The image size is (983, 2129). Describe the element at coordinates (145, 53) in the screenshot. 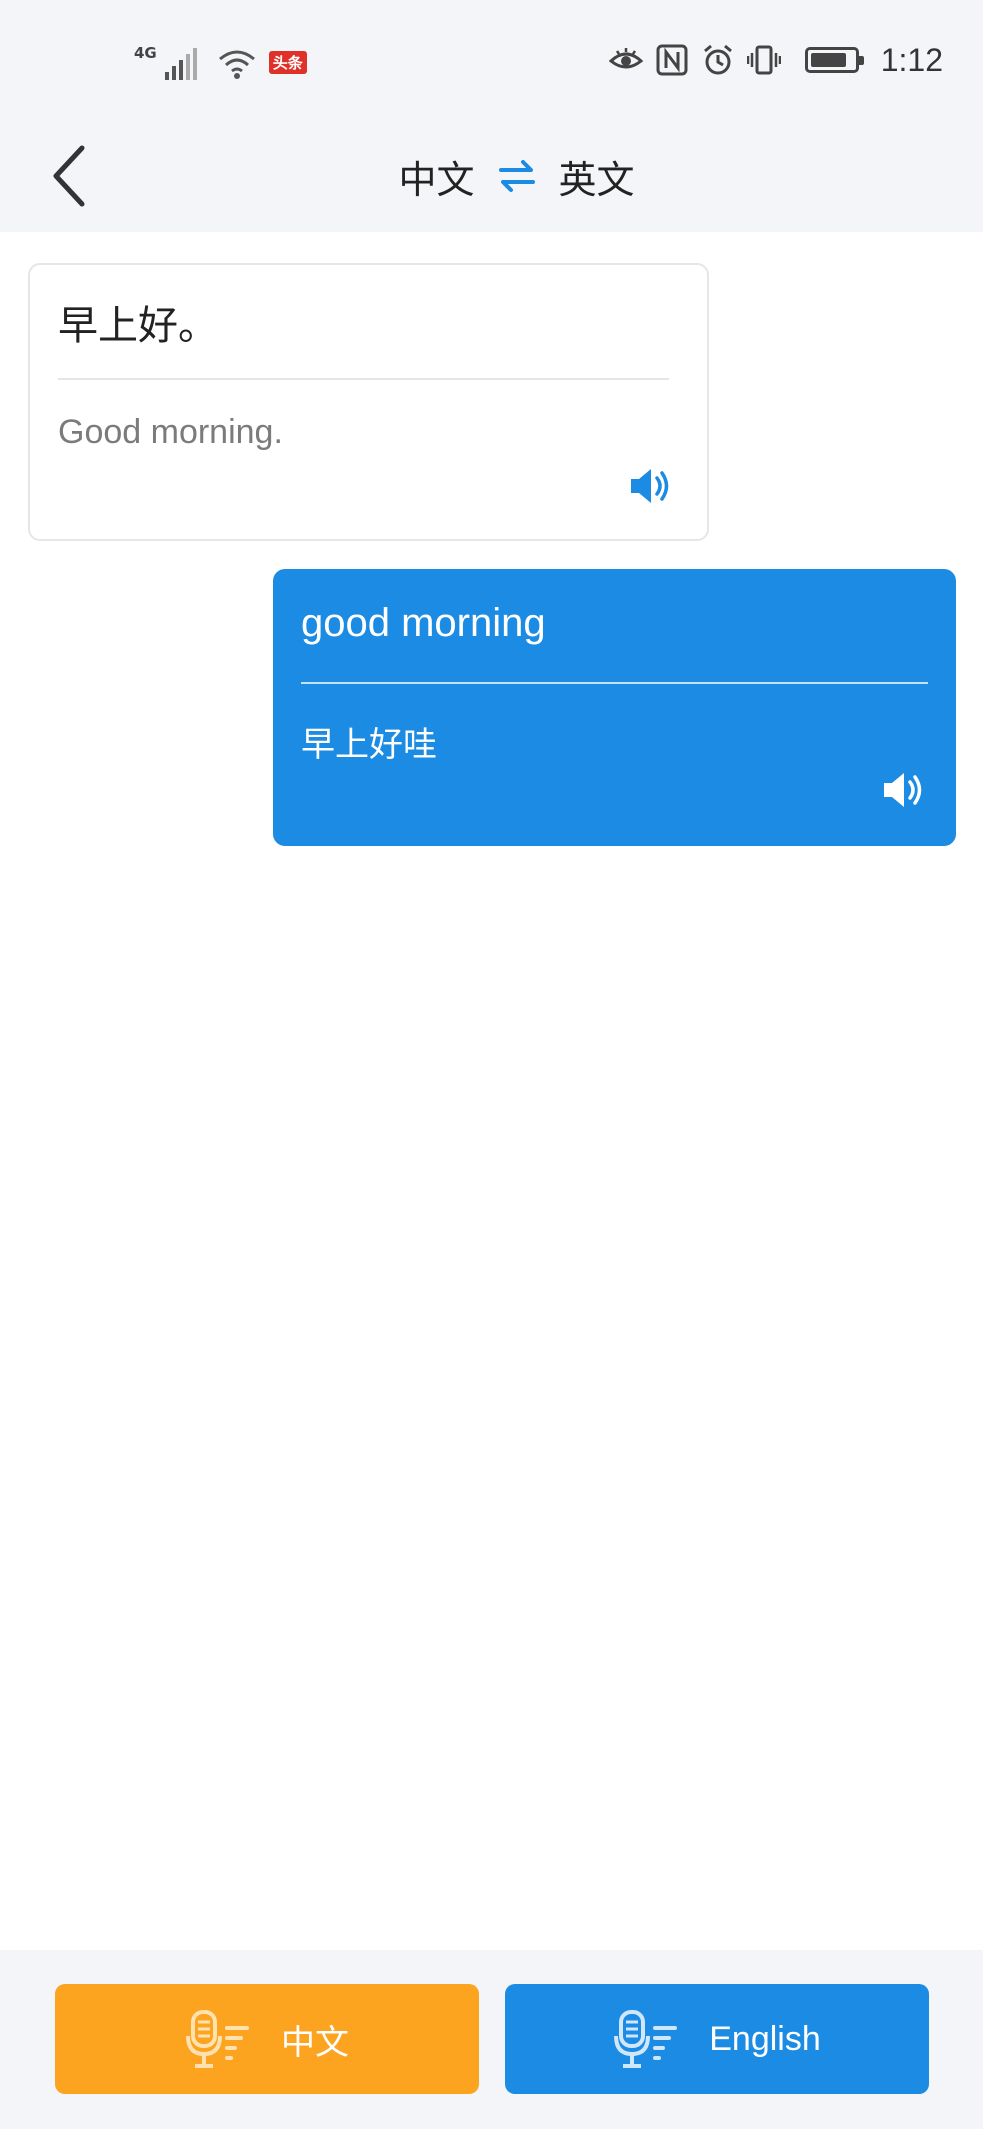

I see `network-type: 4G` at that location.